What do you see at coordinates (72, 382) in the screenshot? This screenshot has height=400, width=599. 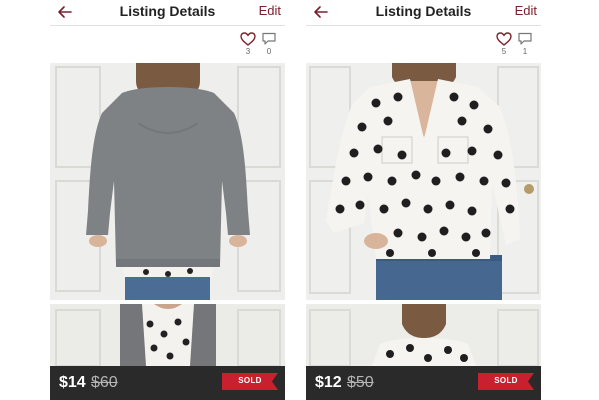 I see `price-current: $14` at bounding box center [72, 382].